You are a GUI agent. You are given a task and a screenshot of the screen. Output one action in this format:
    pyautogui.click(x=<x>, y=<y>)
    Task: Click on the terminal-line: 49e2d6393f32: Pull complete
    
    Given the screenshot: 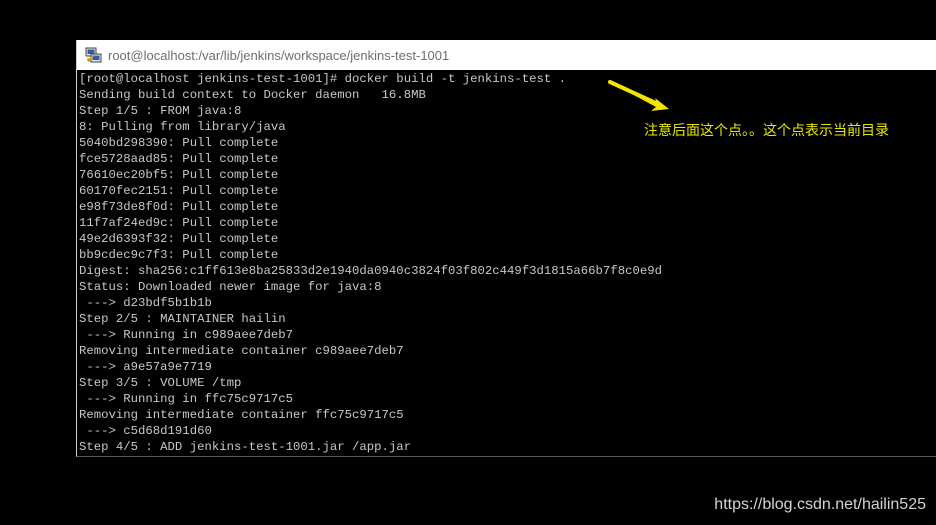 What is the action you would take?
    pyautogui.click(x=179, y=239)
    